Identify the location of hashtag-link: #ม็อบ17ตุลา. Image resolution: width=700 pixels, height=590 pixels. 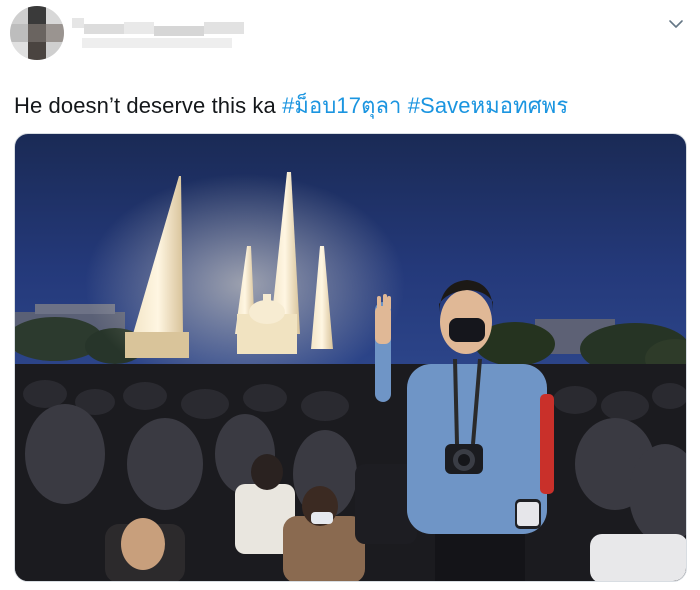
(341, 105).